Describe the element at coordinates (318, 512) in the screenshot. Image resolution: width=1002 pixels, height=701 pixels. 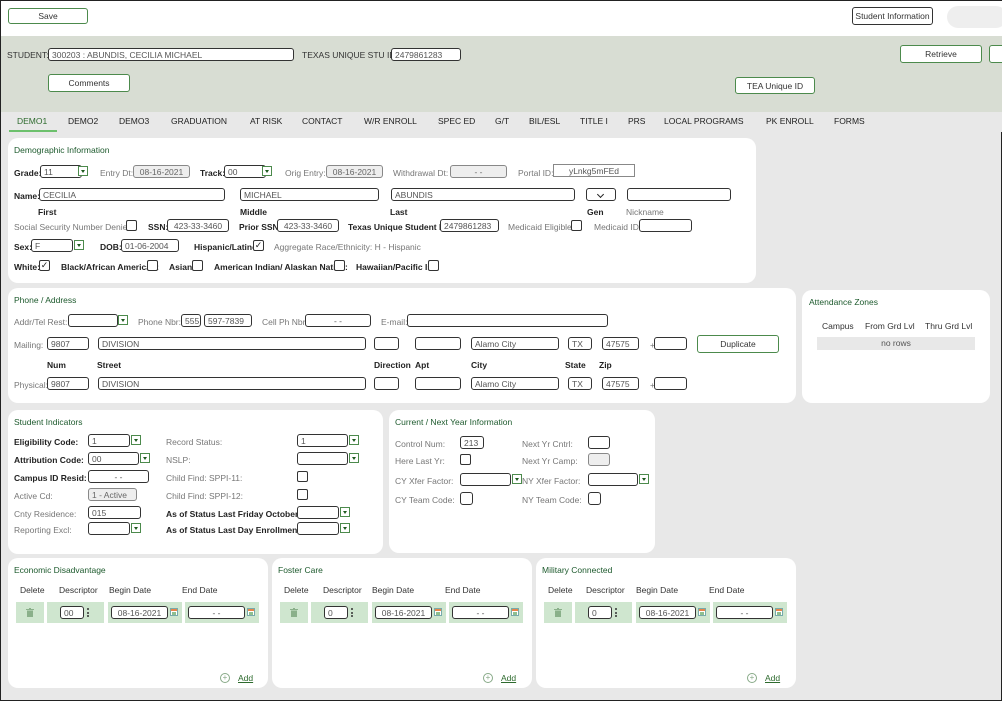
I see `asof-october-field` at that location.